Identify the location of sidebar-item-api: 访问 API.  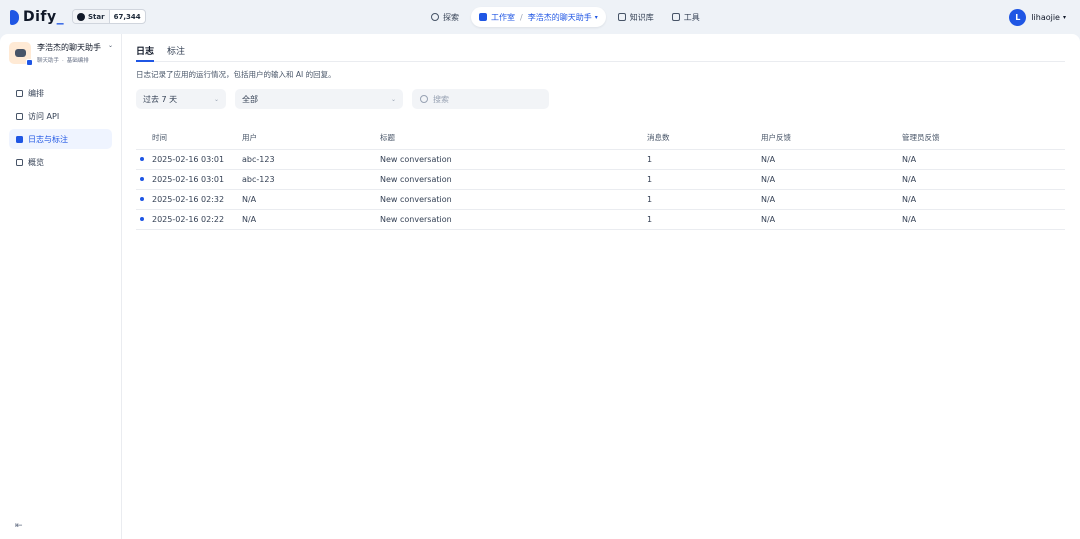
(60, 116).